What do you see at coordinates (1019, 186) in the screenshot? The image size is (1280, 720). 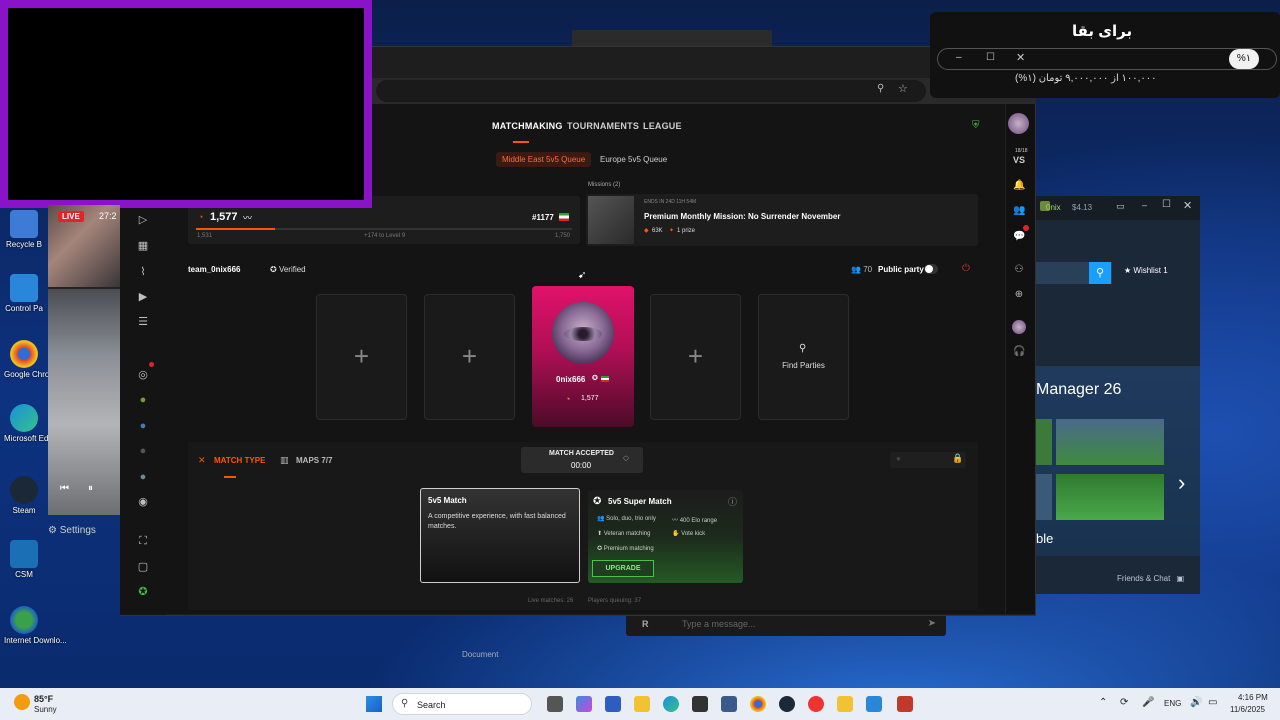 I see `bell-icon: 🔔` at bounding box center [1019, 186].